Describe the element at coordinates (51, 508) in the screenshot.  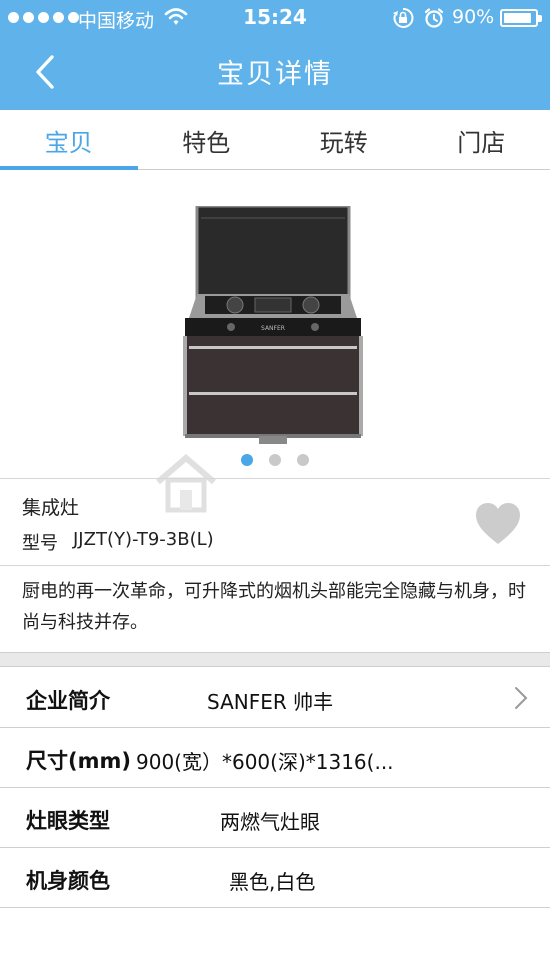
I see `product-name: 集成灶` at that location.